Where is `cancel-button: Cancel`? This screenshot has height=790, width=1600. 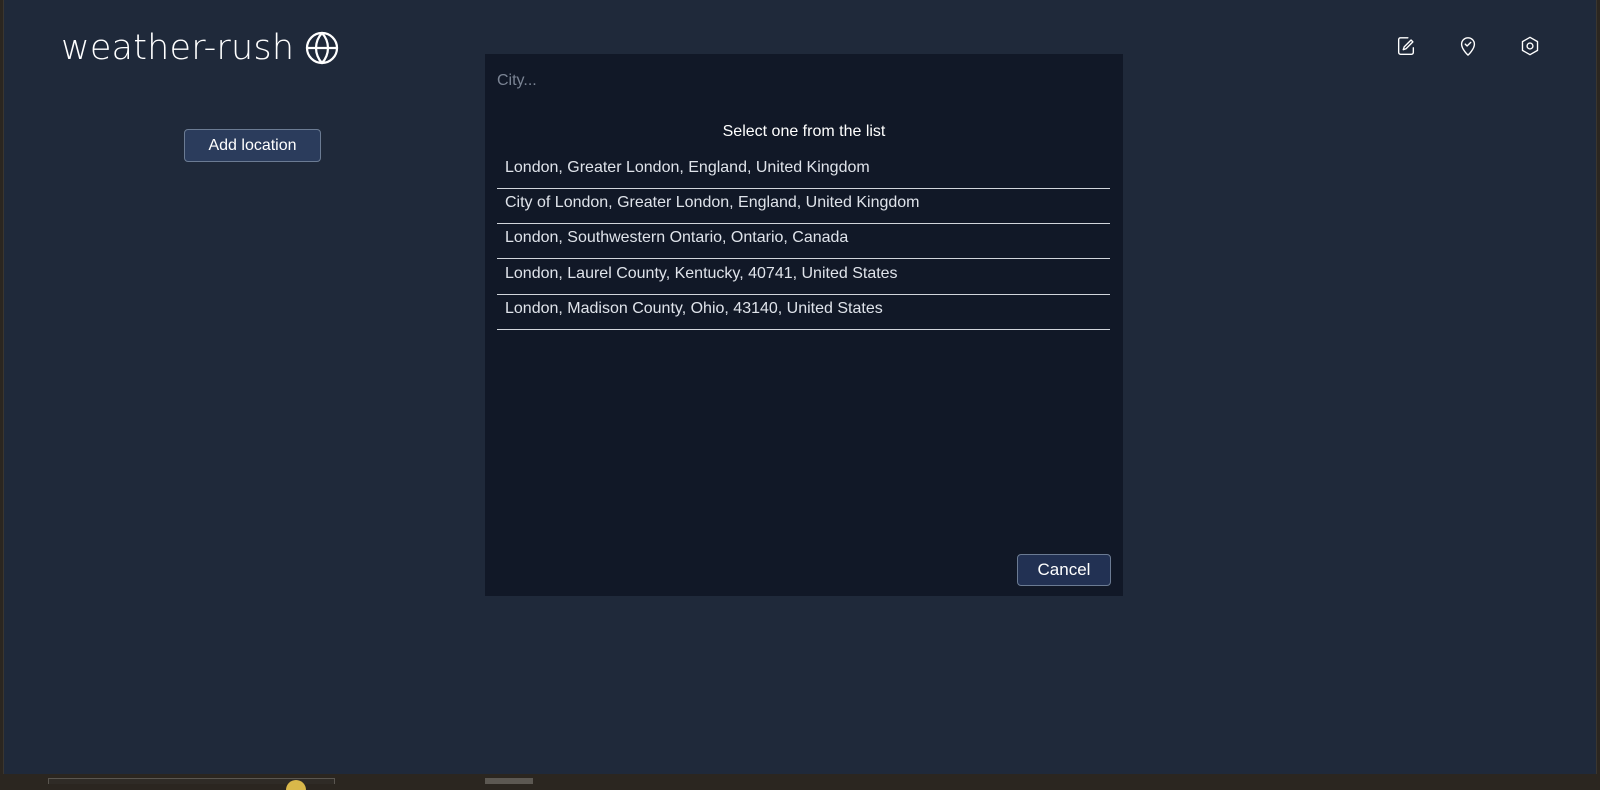
cancel-button: Cancel is located at coordinates (1064, 570).